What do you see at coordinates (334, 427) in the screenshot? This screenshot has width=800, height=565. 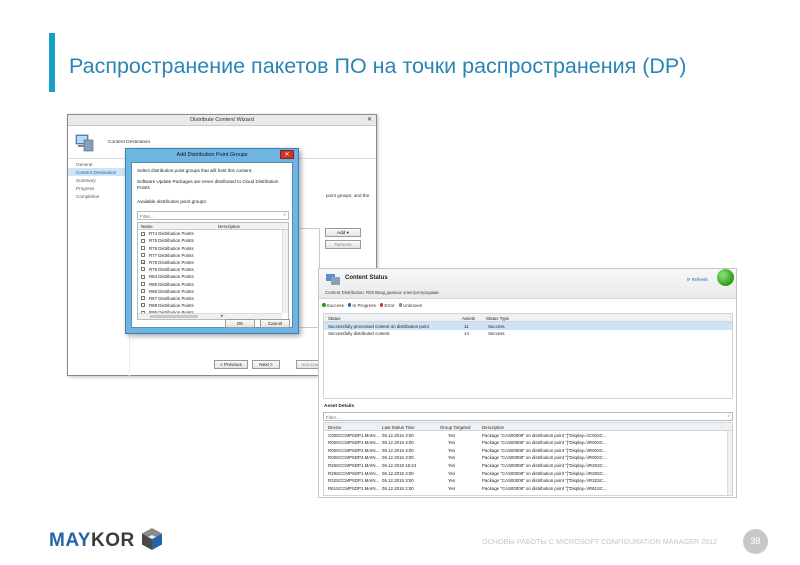 I see `column-device: Device` at bounding box center [334, 427].